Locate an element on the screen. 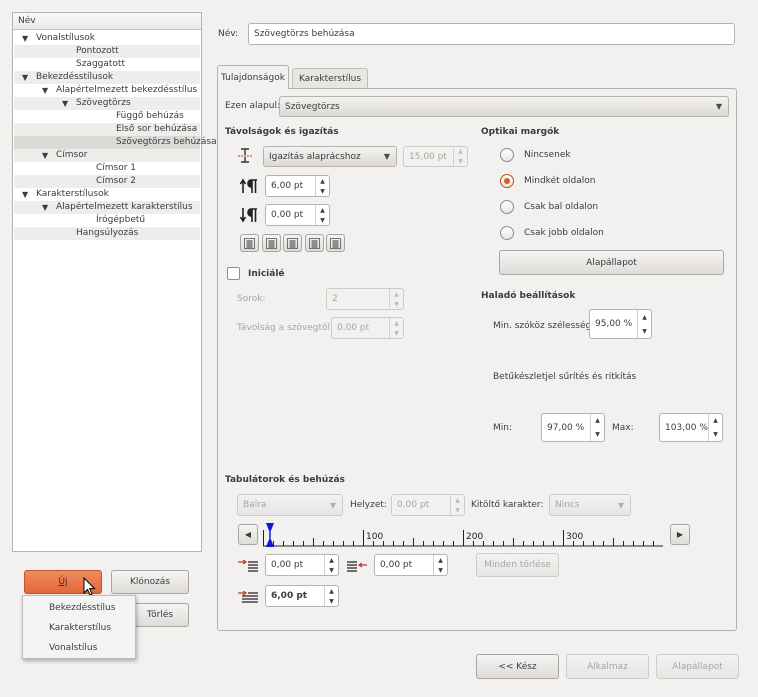  style-tree-row: Függő behúzás is located at coordinates (107, 116).